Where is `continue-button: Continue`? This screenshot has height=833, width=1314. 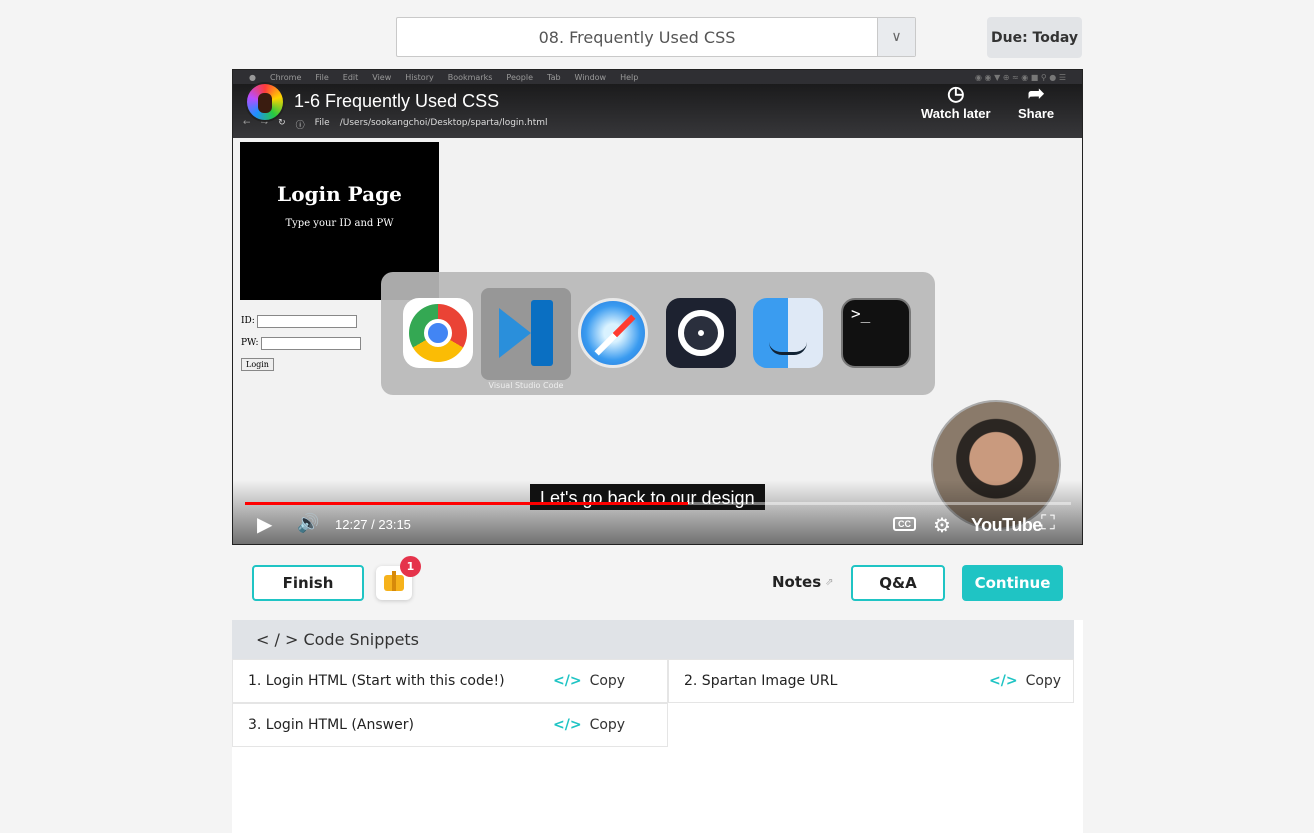
continue-button: Continue is located at coordinates (1012, 583).